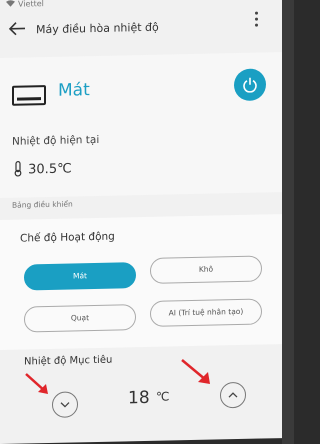 This screenshot has height=444, width=320. I want to click on increase-temp-button, so click(233, 395).